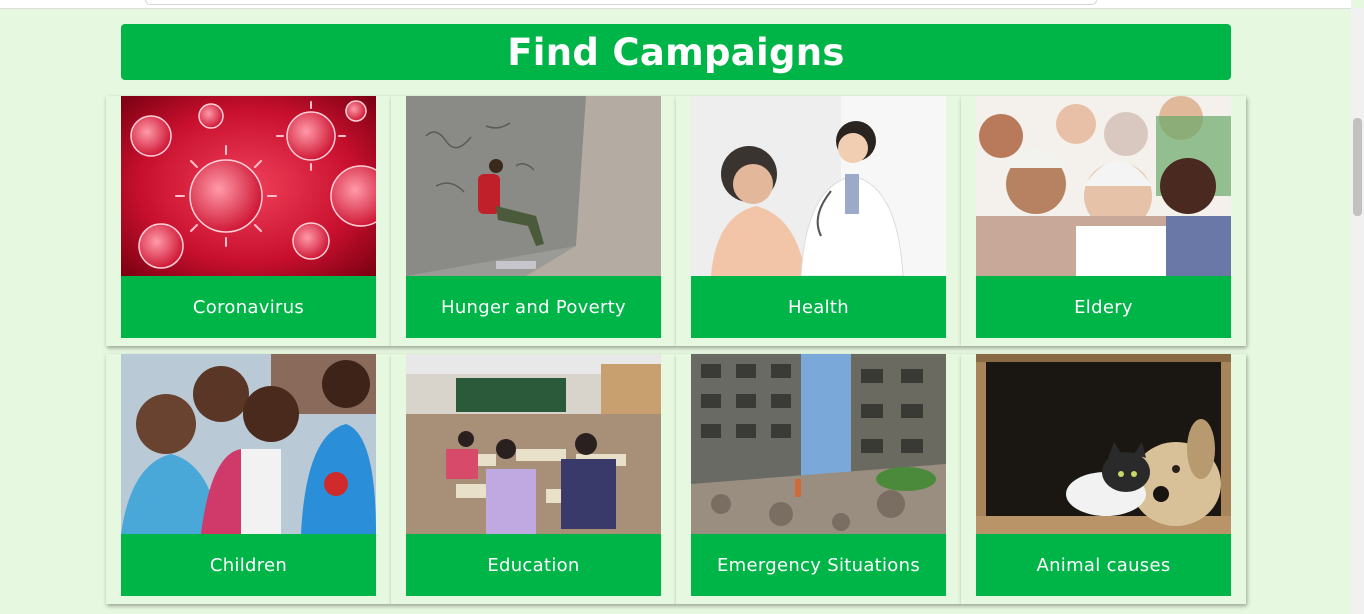  Describe the element at coordinates (533, 307) in the screenshot. I see `campaign-label: Hunger and Poverty` at that location.